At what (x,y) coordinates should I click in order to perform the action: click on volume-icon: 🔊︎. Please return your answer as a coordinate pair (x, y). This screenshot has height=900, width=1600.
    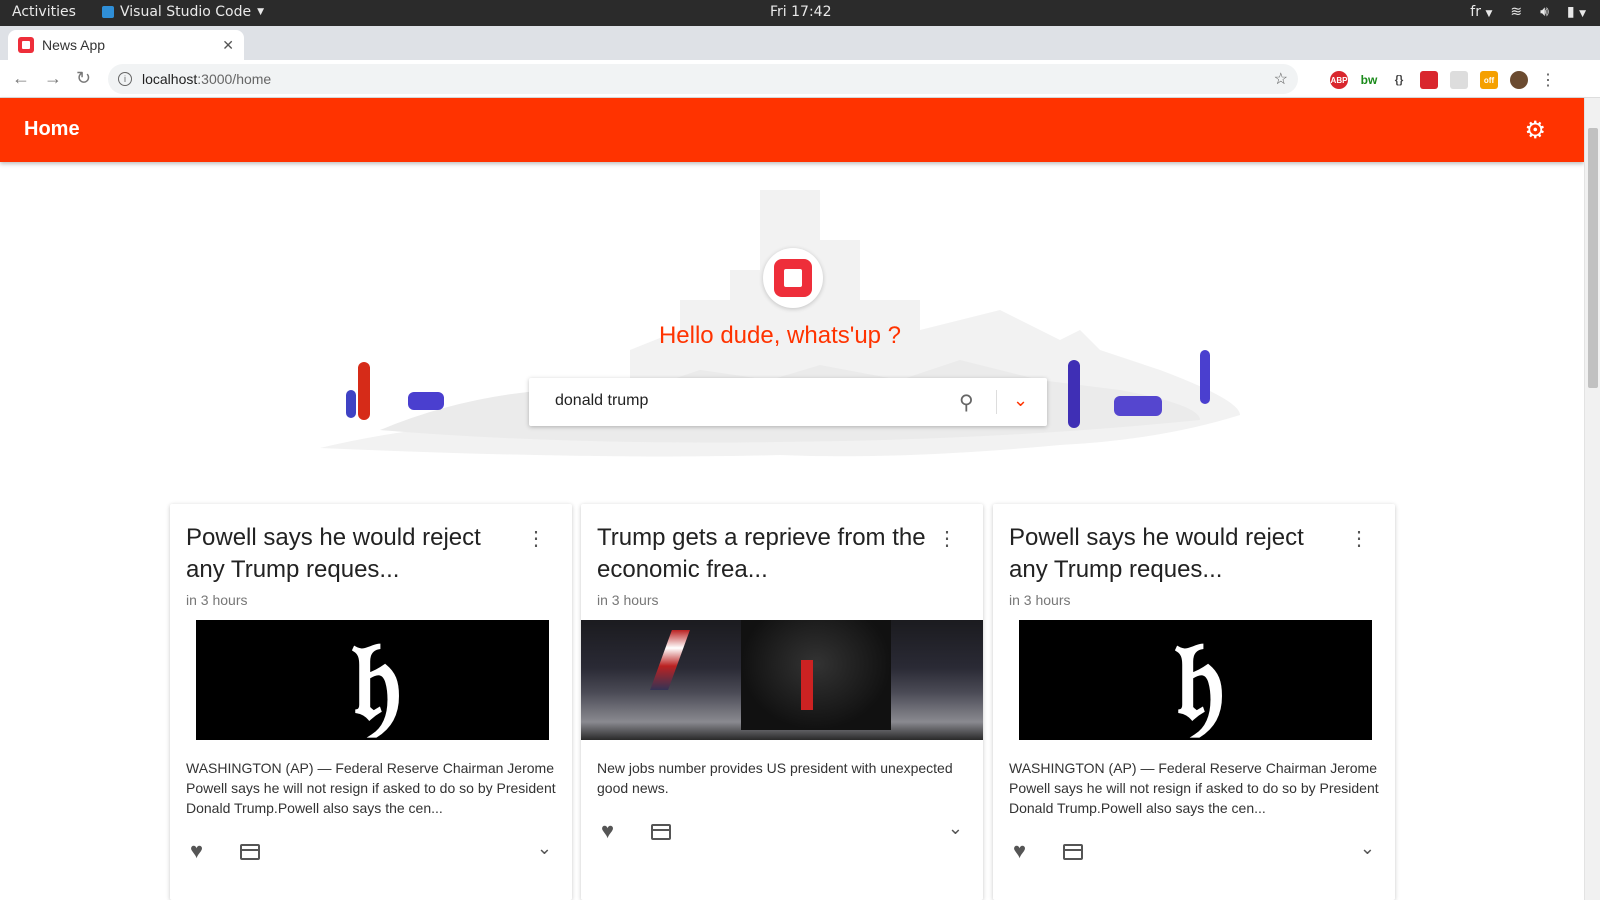
    Looking at the image, I should click on (1544, 12).